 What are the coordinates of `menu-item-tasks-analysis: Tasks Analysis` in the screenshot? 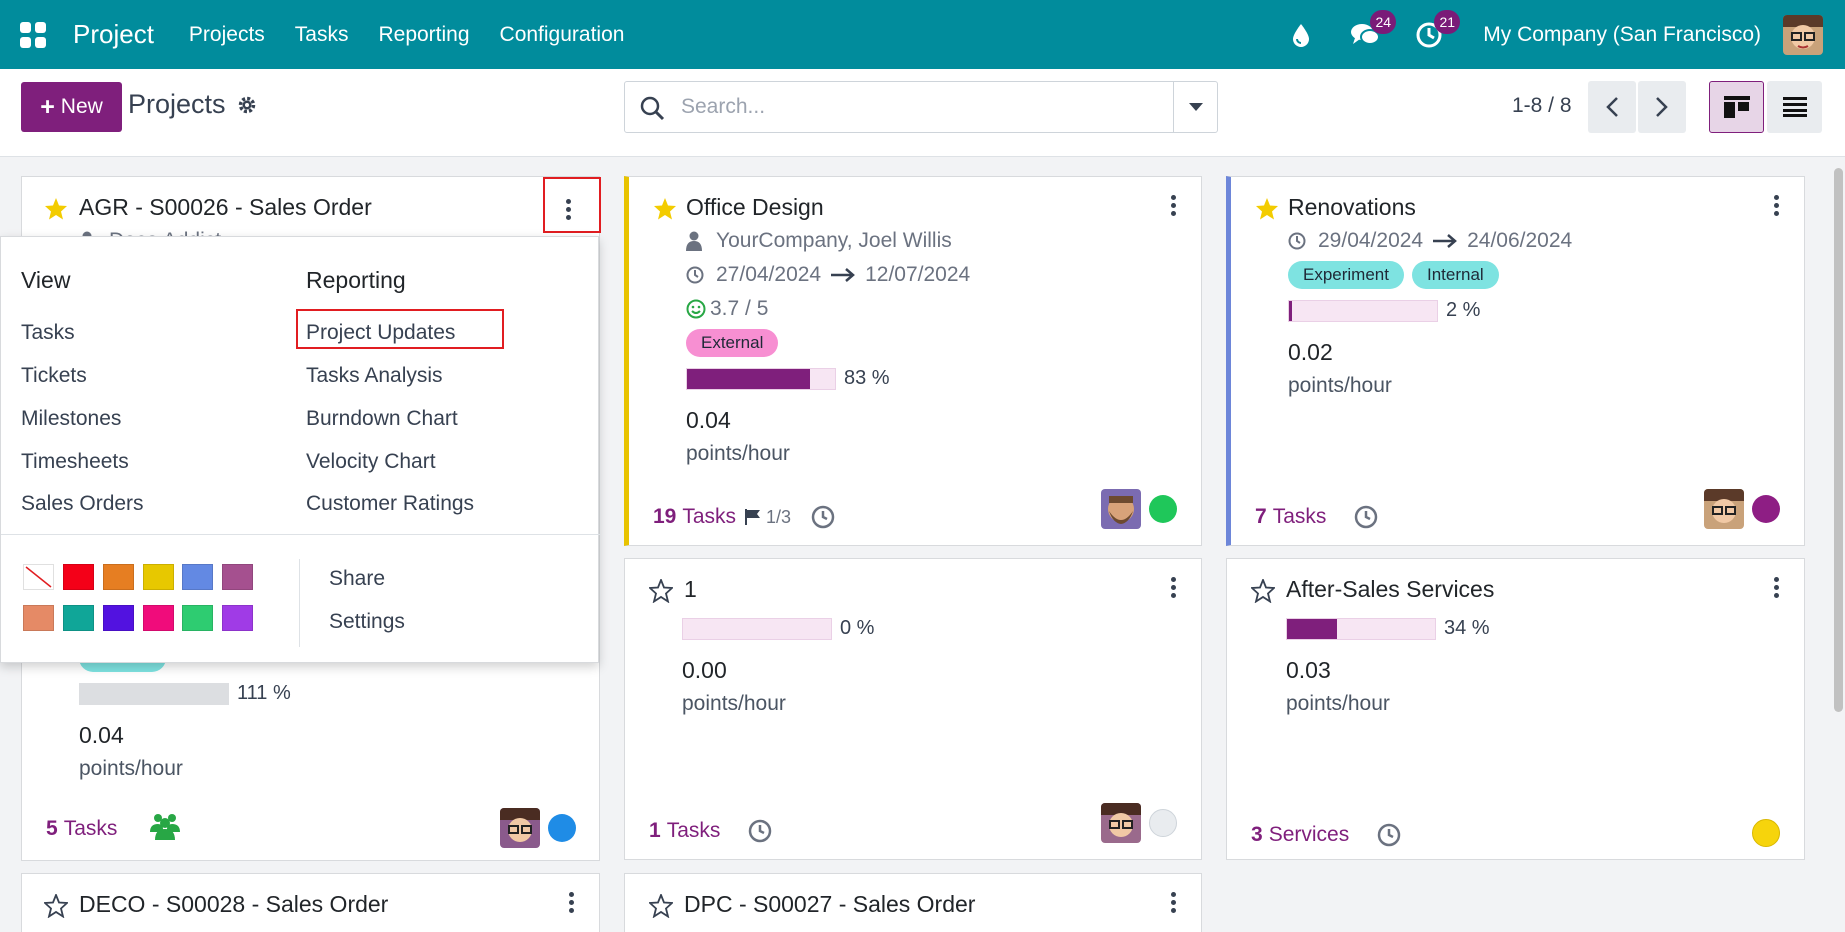 It's located at (374, 376).